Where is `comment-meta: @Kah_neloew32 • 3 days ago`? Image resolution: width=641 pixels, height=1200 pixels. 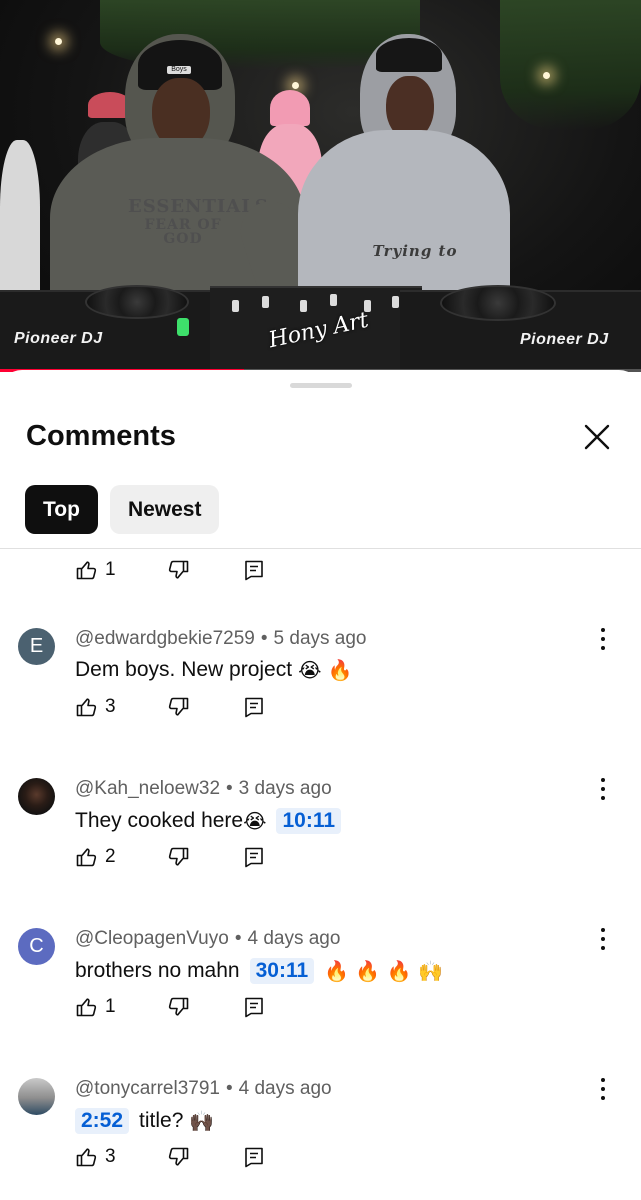 comment-meta: @Kah_neloew32 • 3 days ago is located at coordinates (203, 788).